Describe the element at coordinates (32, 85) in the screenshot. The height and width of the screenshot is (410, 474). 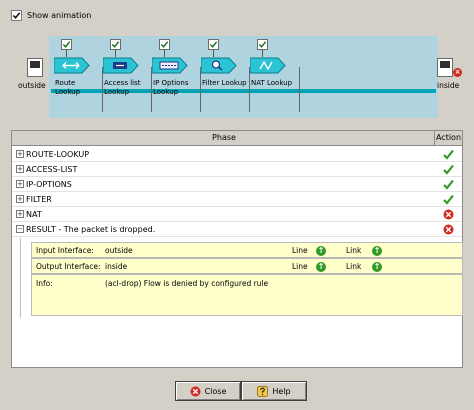
I see `input-interface-label: outside` at that location.